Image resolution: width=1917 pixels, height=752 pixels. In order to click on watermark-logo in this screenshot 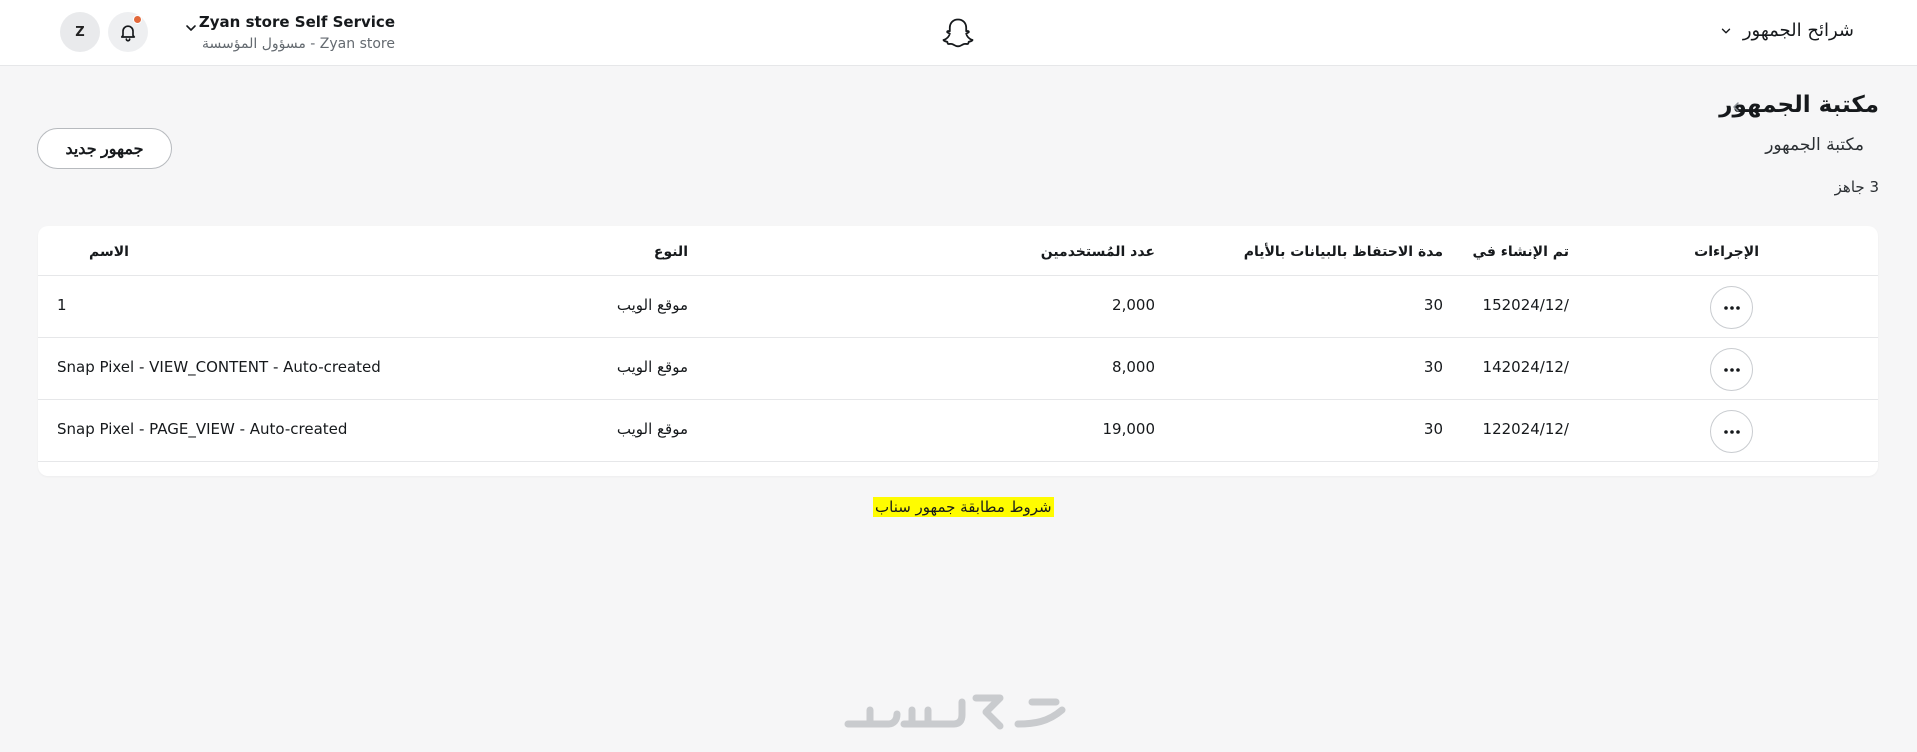, I will do `click(955, 712)`.